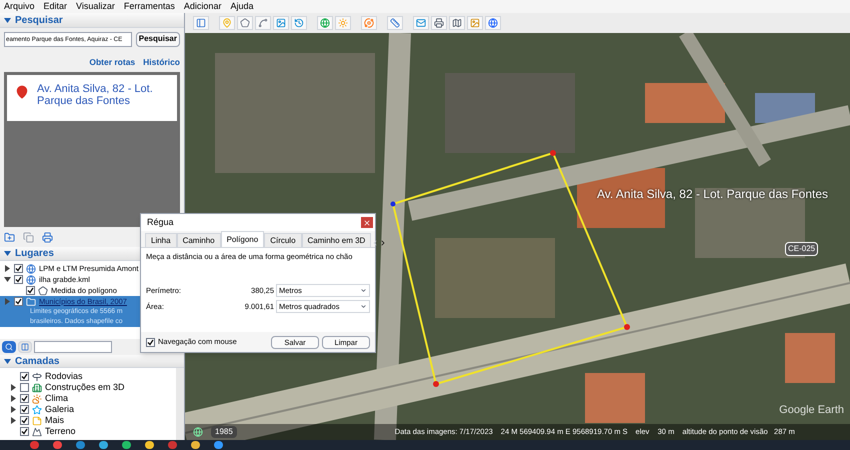  What do you see at coordinates (242, 239) in the screenshot?
I see `tab: Polígono` at bounding box center [242, 239].